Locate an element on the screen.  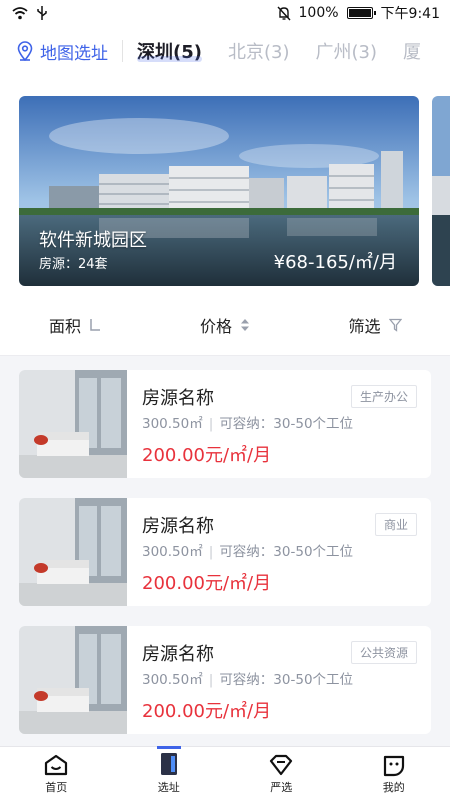
clock: 下午9:41 is located at coordinates (410, 14).